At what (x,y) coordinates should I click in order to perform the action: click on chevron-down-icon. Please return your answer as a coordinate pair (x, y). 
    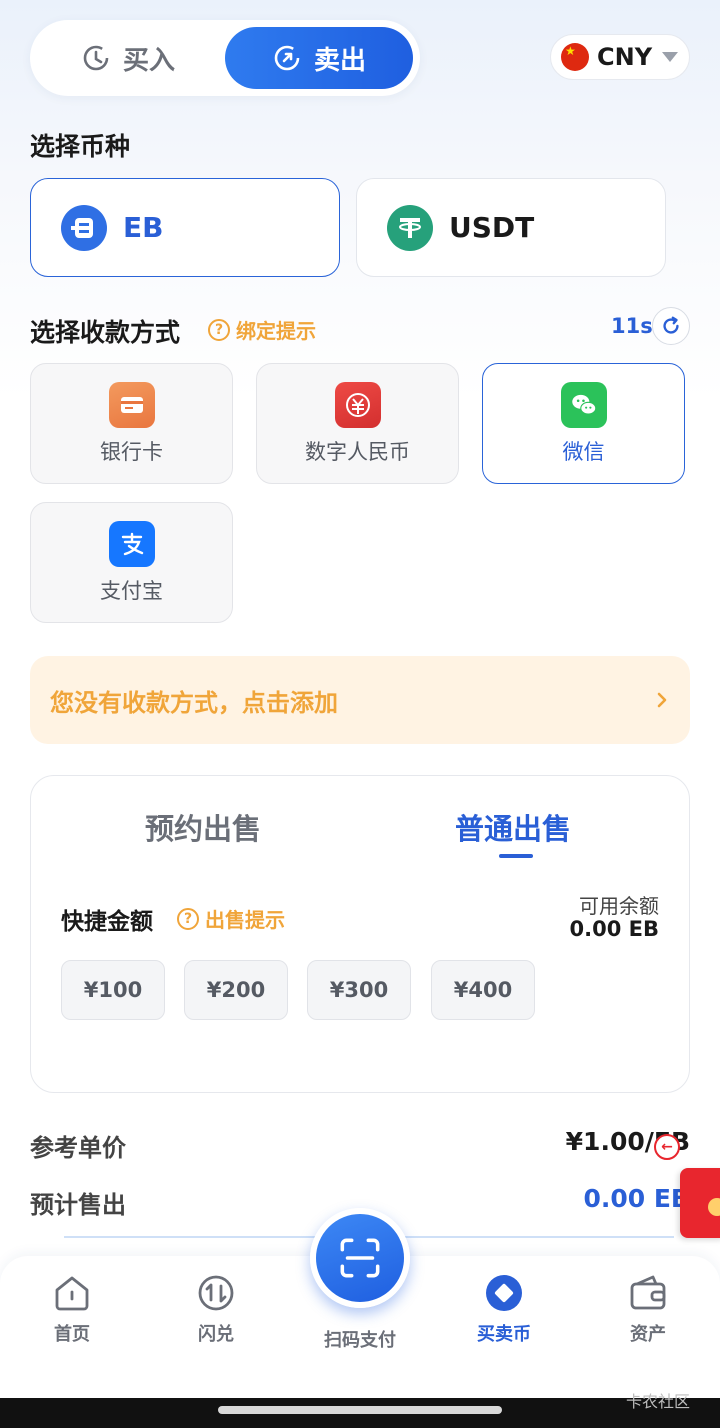
    Looking at the image, I should click on (670, 57).